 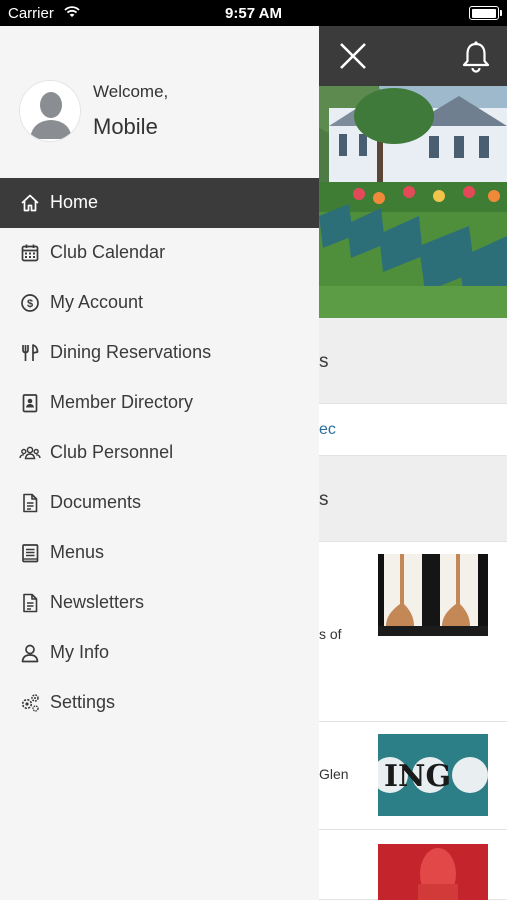 I want to click on welcome-label: Welcome,, so click(x=131, y=91).